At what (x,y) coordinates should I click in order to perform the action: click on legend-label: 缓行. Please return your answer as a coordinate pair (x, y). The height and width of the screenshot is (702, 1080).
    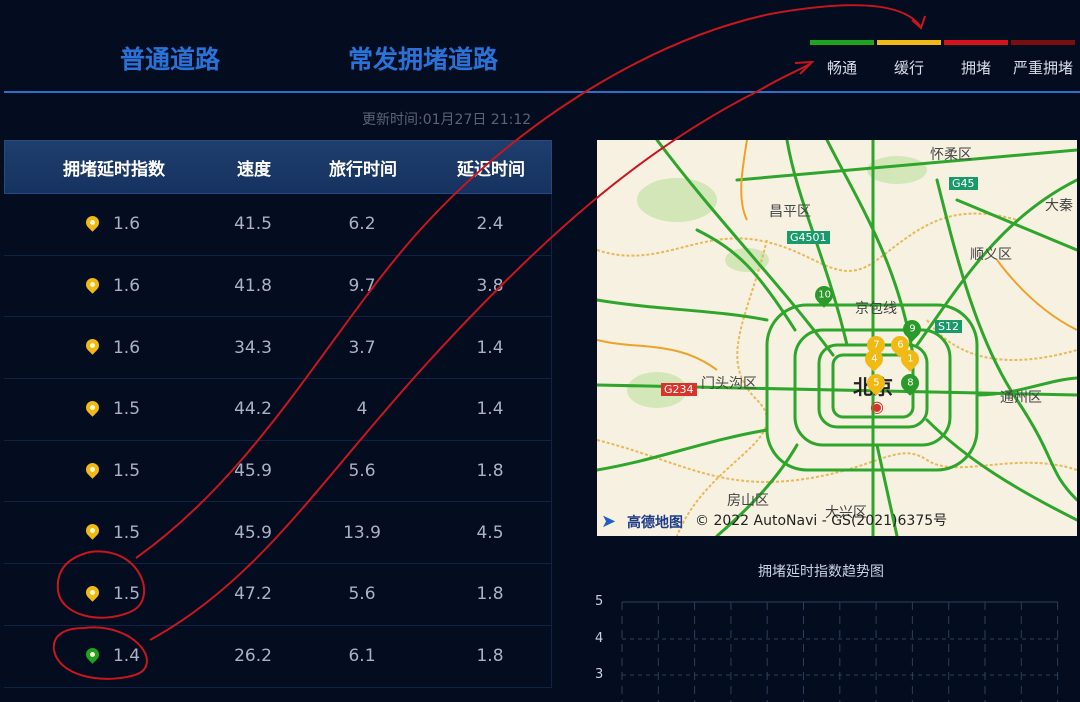
    Looking at the image, I should click on (908, 68).